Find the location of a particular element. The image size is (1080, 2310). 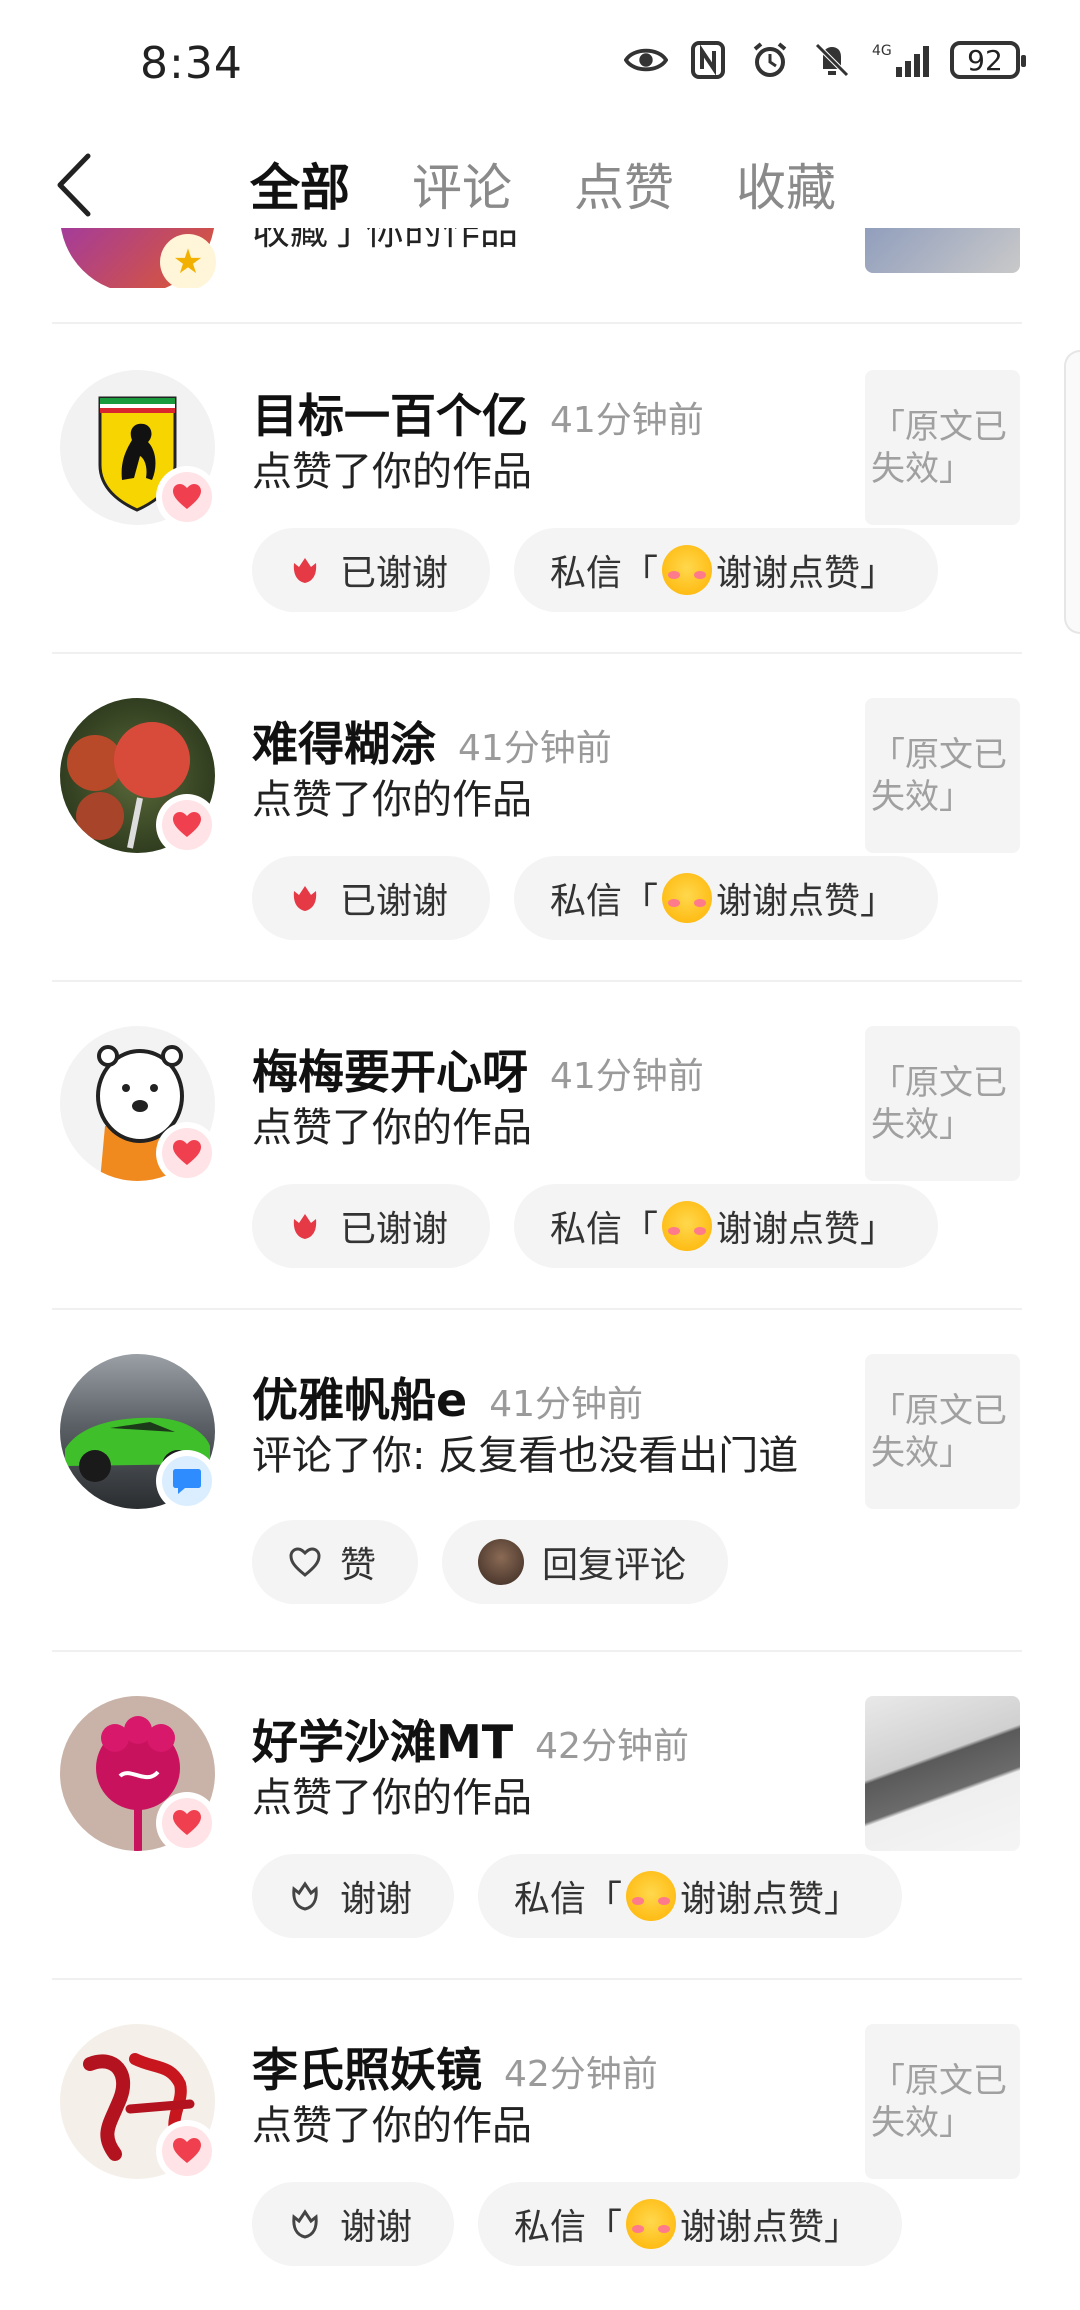

username-row: 目标一百个亿 41分钟前 is located at coordinates (478, 413).